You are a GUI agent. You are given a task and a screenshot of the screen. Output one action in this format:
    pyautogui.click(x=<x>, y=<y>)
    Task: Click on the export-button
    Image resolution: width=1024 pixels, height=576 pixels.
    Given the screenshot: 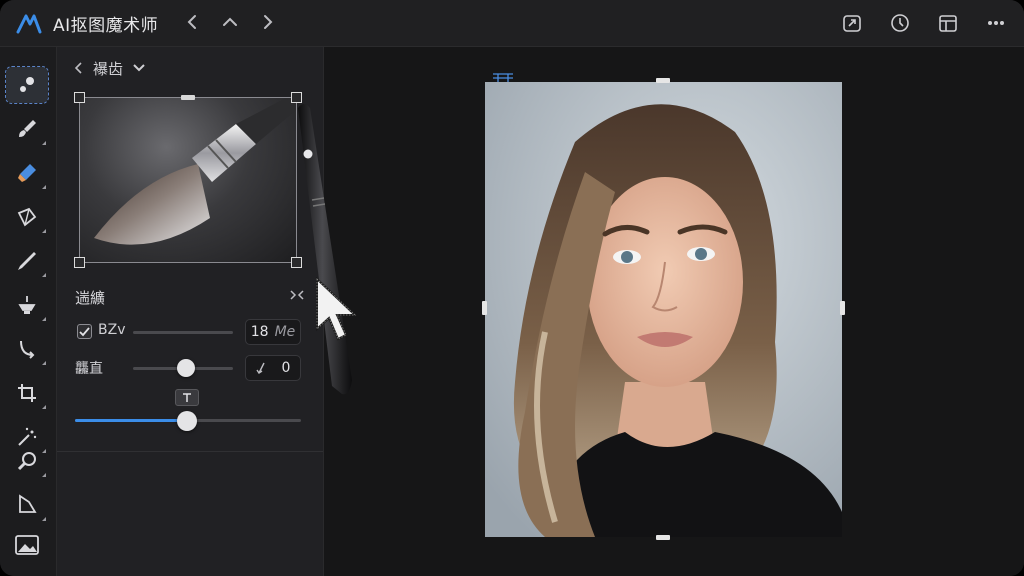 What is the action you would take?
    pyautogui.click(x=852, y=23)
    